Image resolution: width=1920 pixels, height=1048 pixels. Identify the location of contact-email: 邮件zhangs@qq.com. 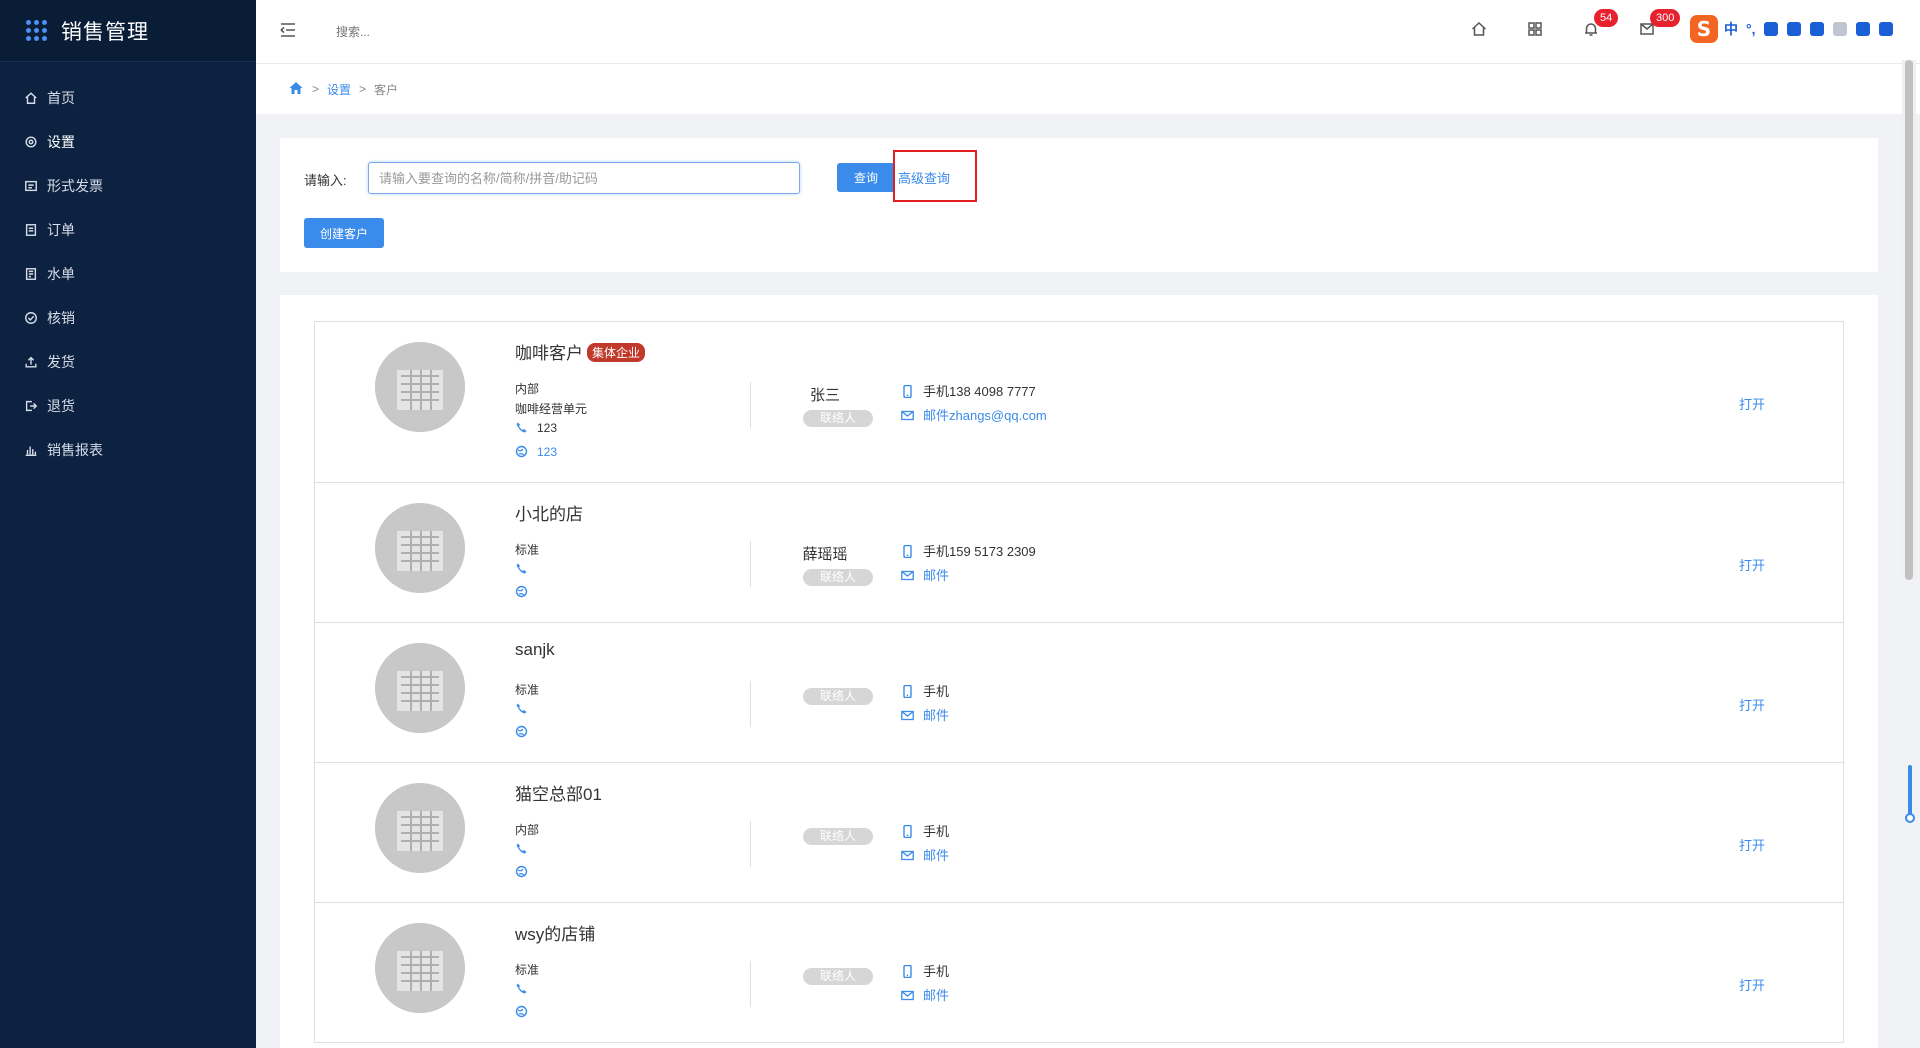
(974, 414).